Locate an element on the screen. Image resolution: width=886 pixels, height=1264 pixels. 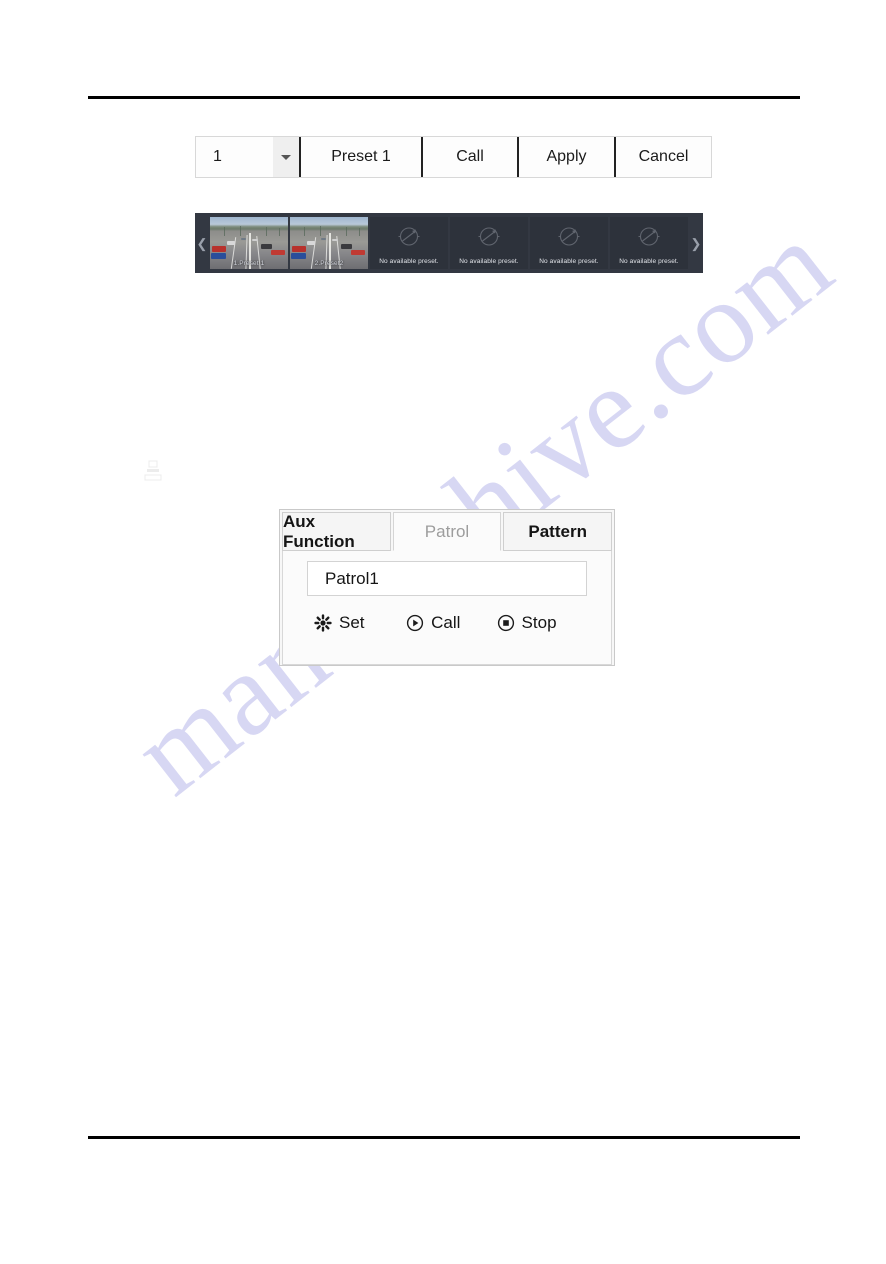
cancel-button: Cancel is located at coordinates (663, 157).